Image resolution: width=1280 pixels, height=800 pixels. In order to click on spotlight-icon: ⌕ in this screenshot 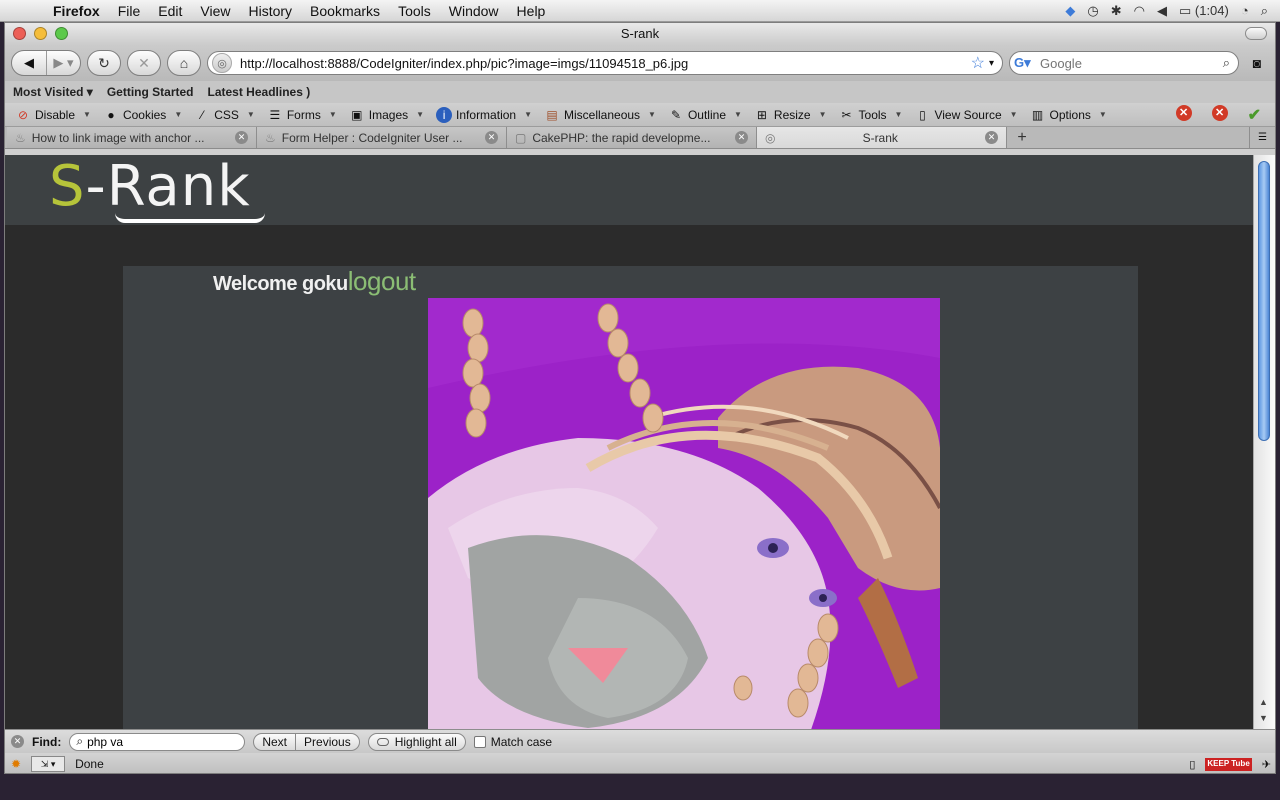, I will do `click(1264, 11)`.